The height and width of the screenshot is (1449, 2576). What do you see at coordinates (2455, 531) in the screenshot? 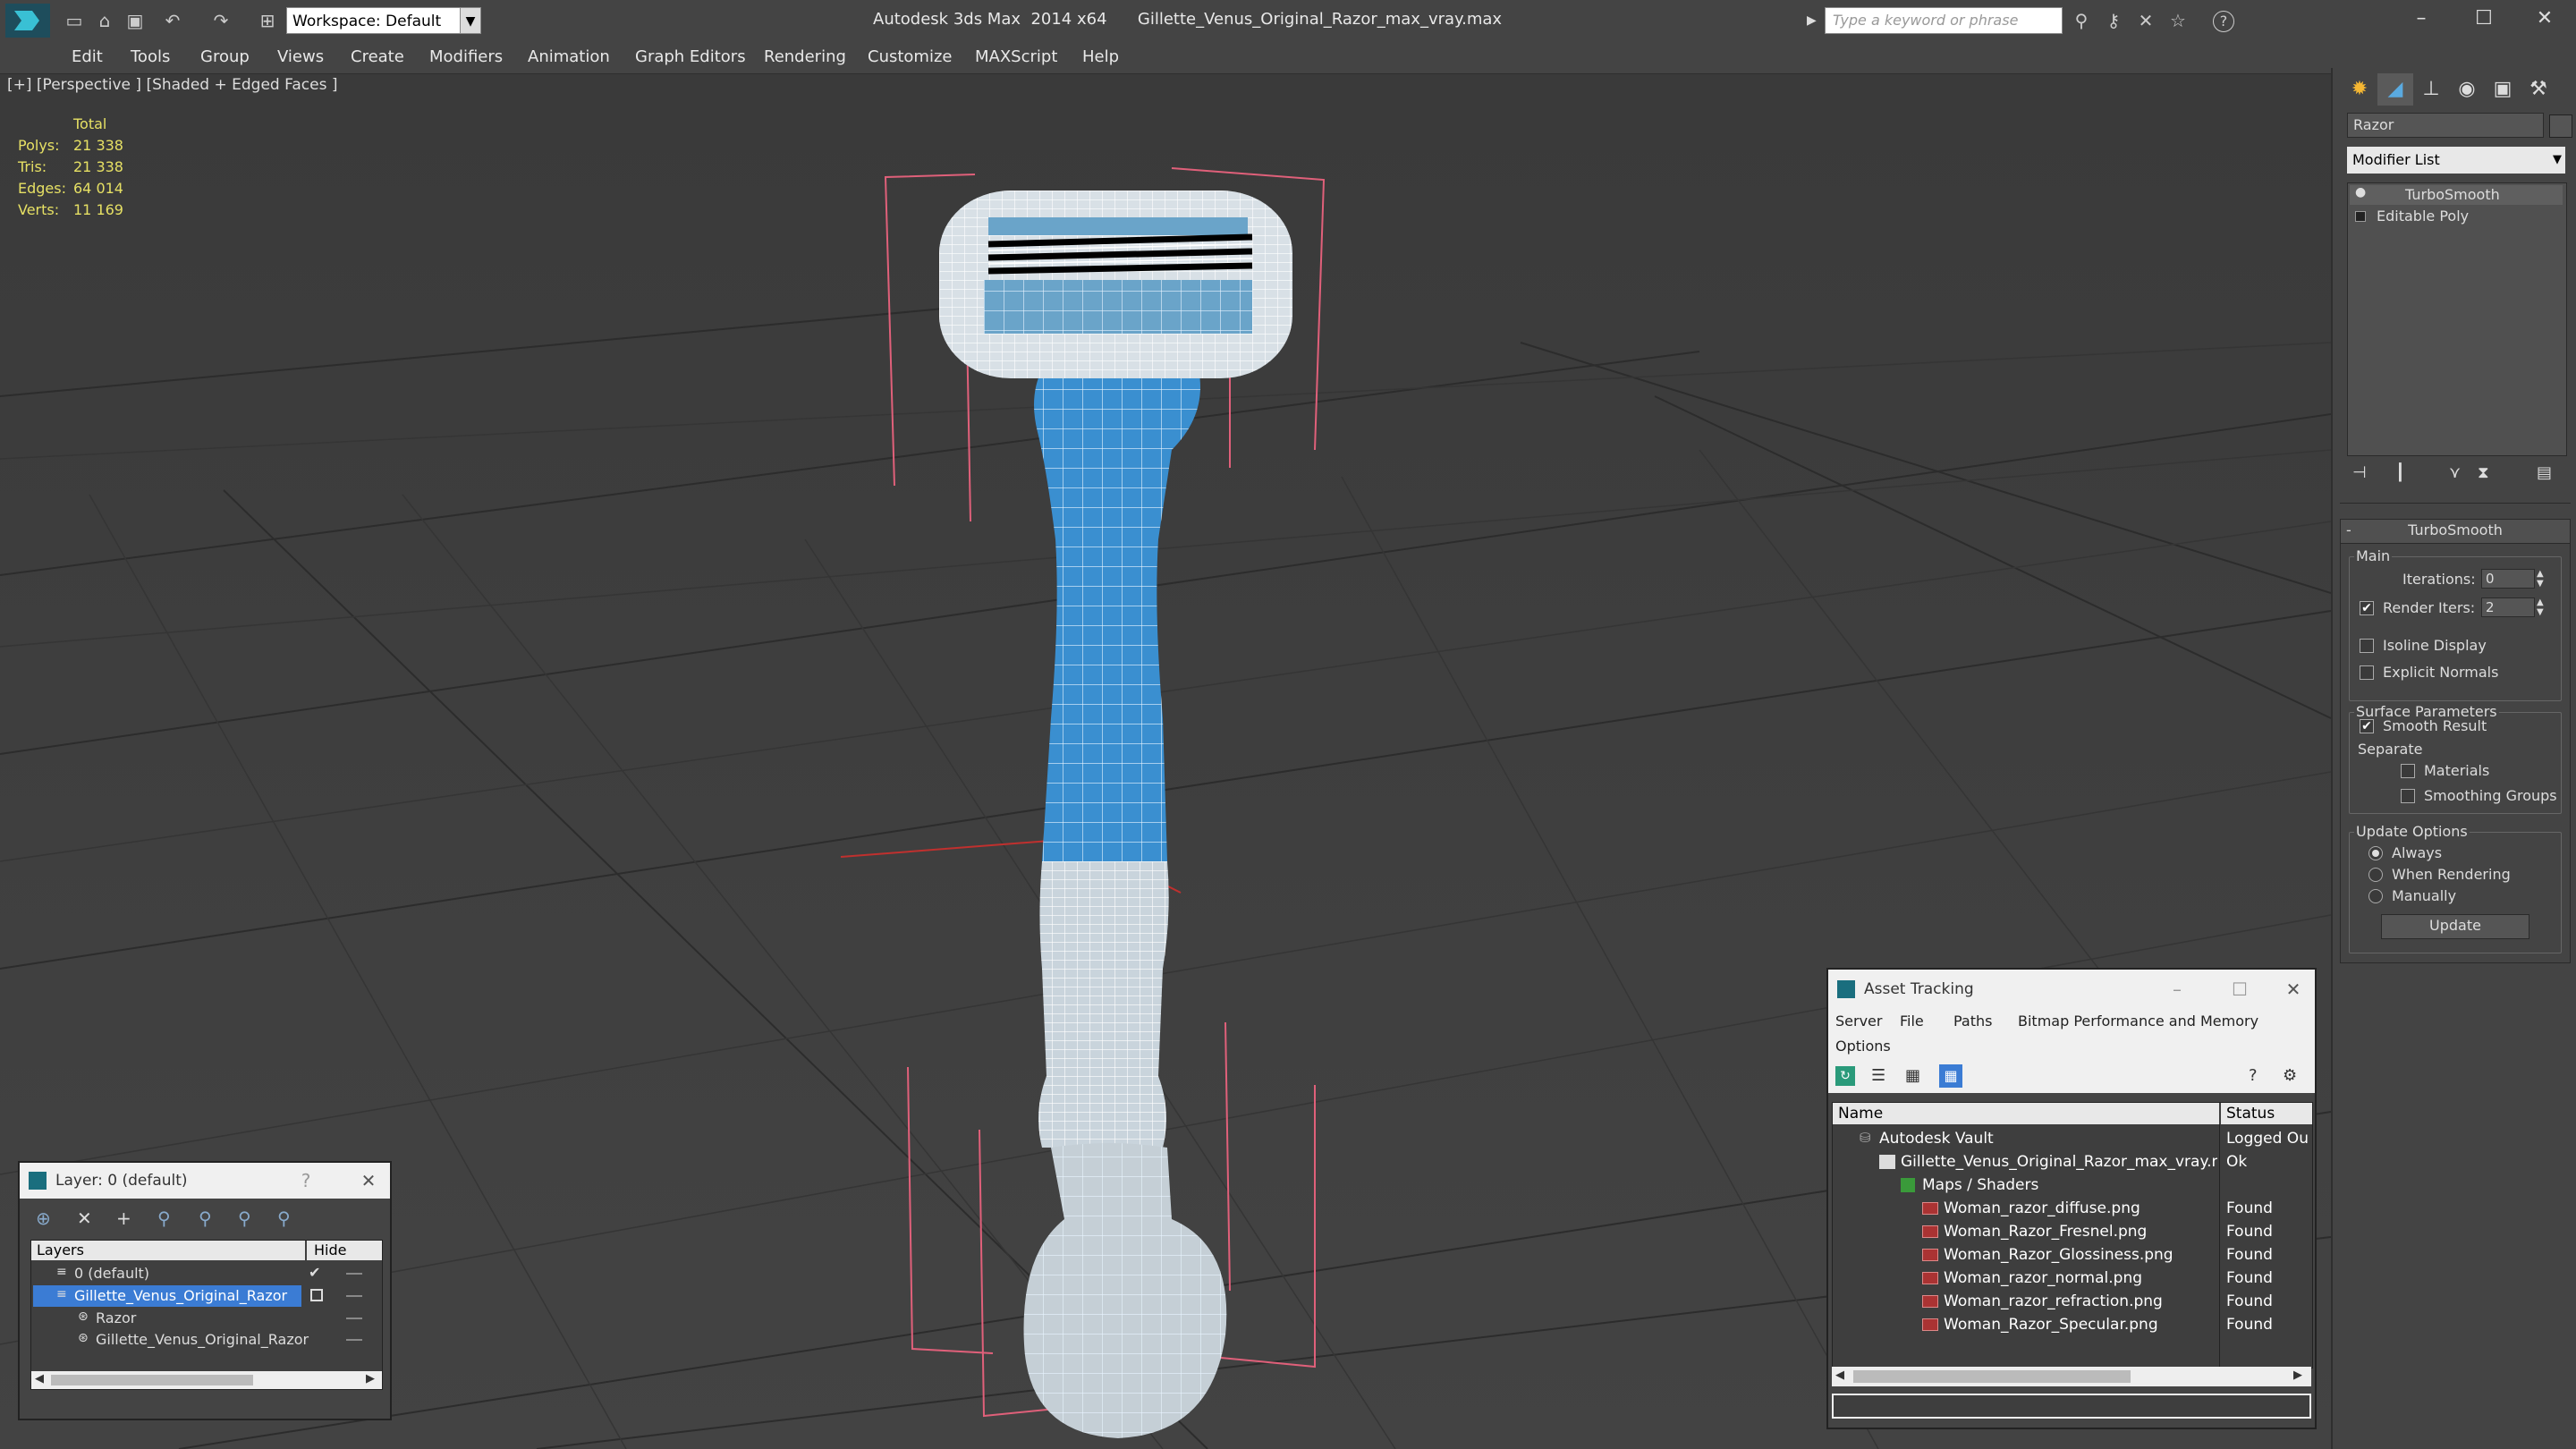
I see `rollout-header: - TurboSmooth` at bounding box center [2455, 531].